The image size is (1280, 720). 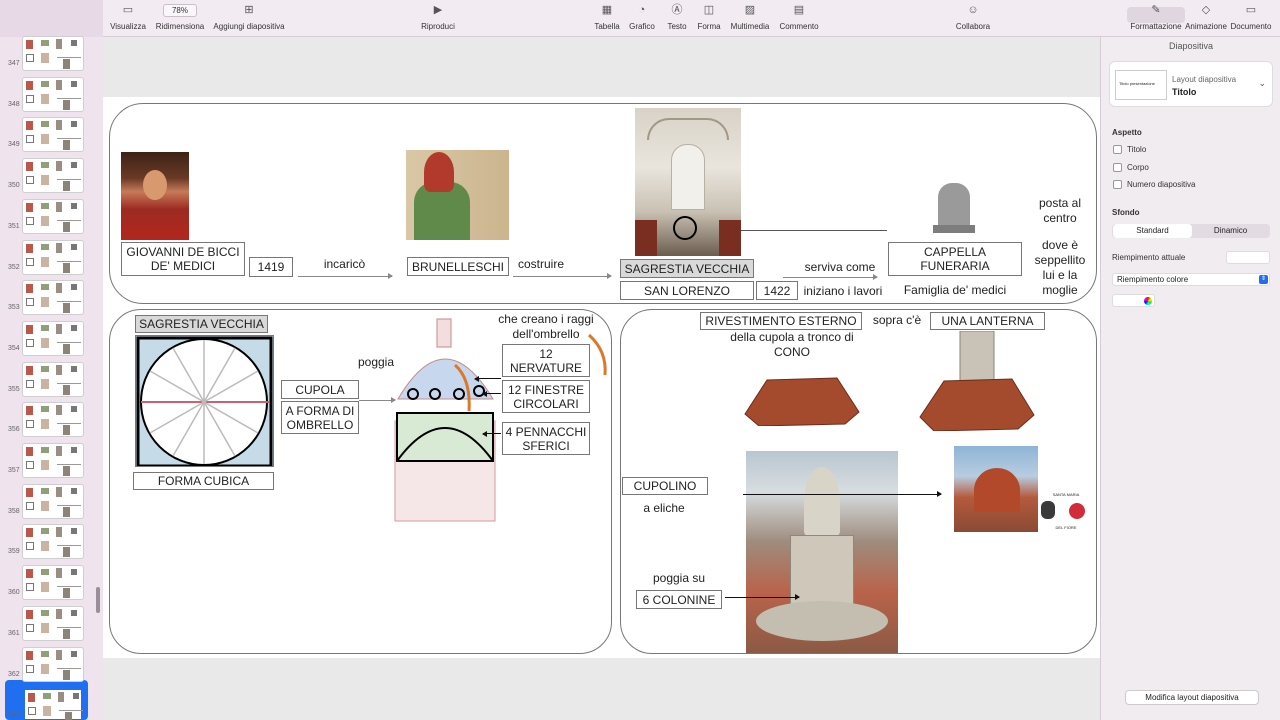 What do you see at coordinates (802, 400) in the screenshot?
I see `roof-image` at bounding box center [802, 400].